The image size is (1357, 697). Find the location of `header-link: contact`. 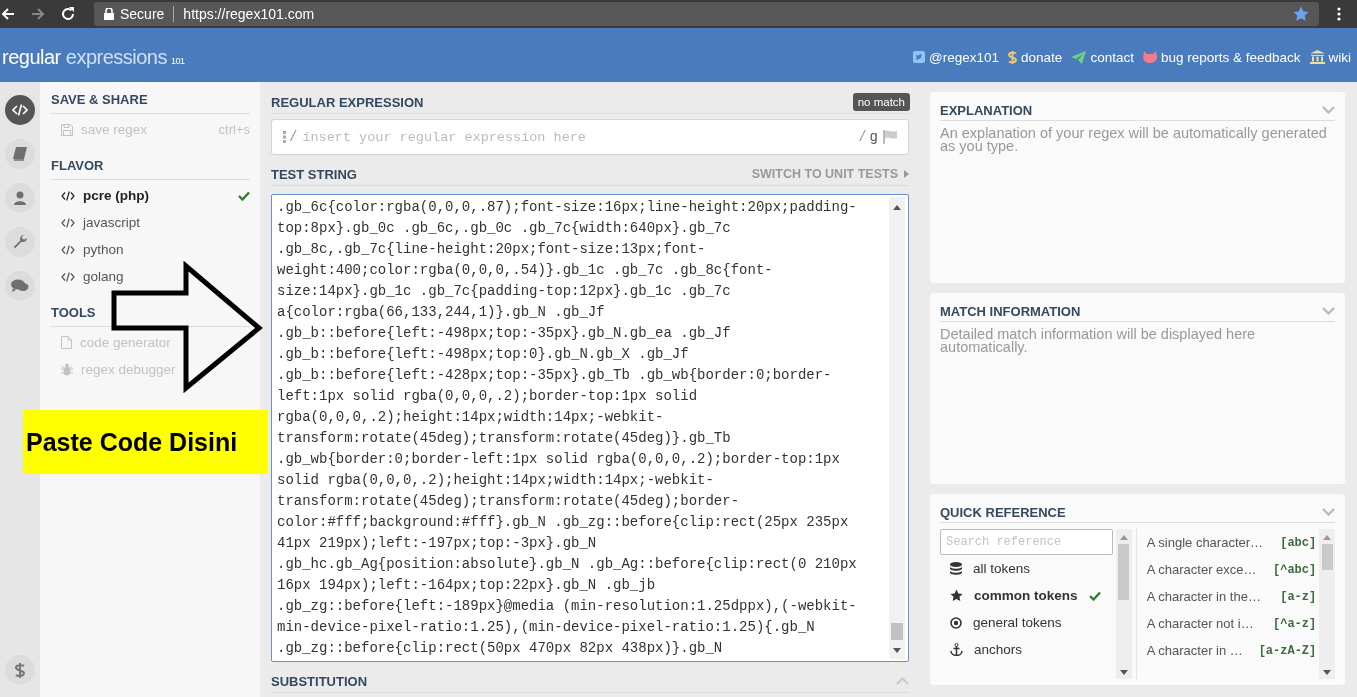

header-link: contact is located at coordinates (1102, 57).